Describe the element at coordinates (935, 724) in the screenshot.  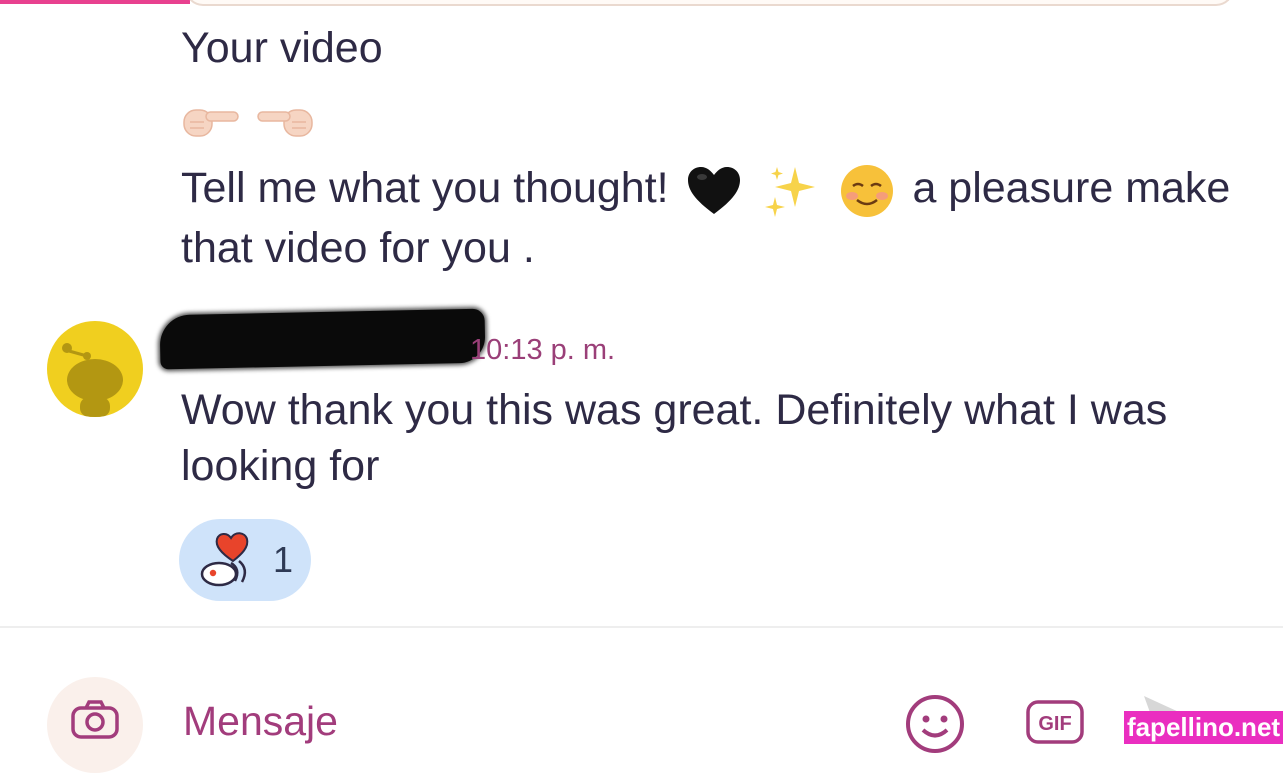
I see `emoji-icon` at that location.